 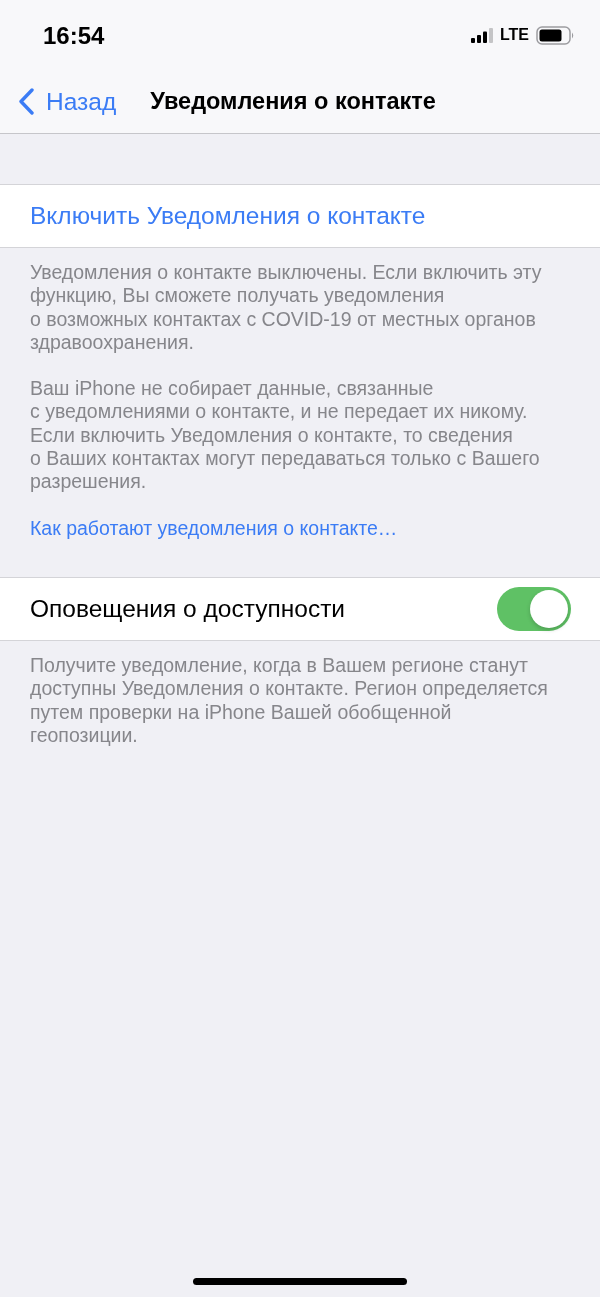 I want to click on chevron-icon, so click(x=26, y=101).